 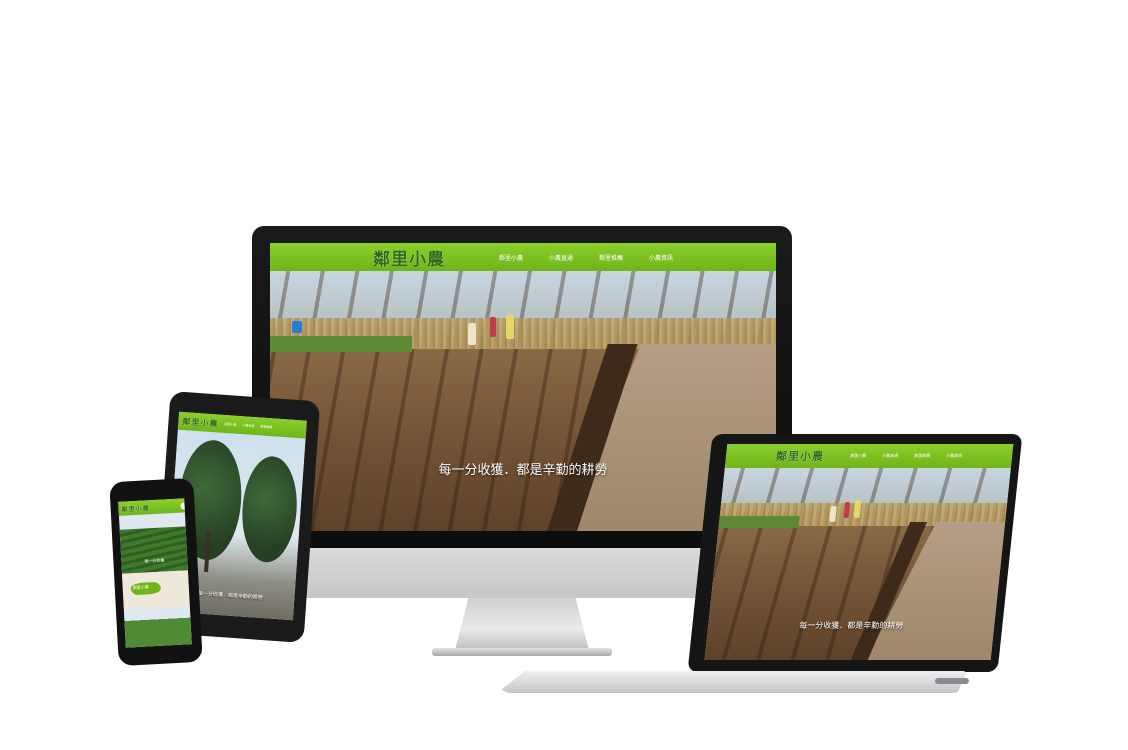 I want to click on laptop-hinge-detail, so click(x=952, y=681).